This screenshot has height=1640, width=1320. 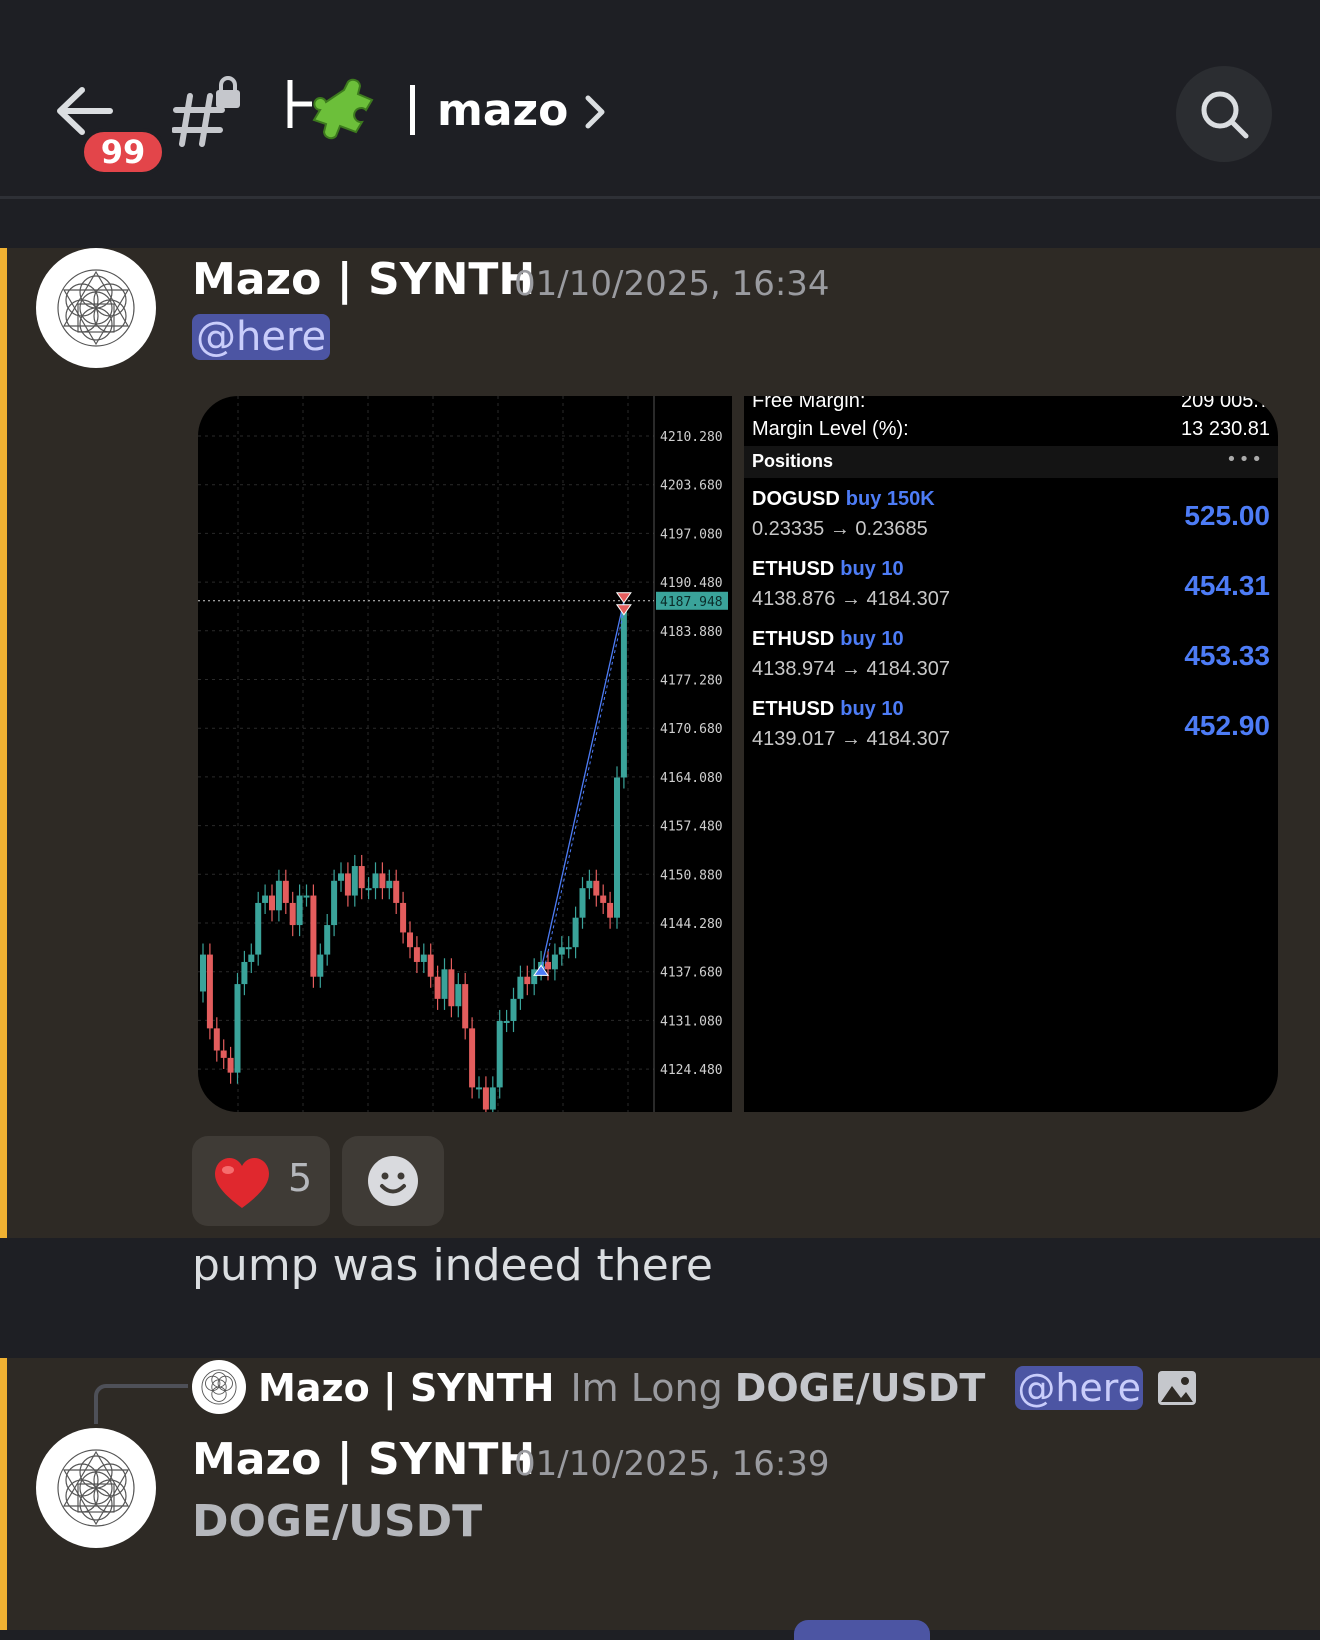 I want to click on channel-title: mazo, so click(x=489, y=110).